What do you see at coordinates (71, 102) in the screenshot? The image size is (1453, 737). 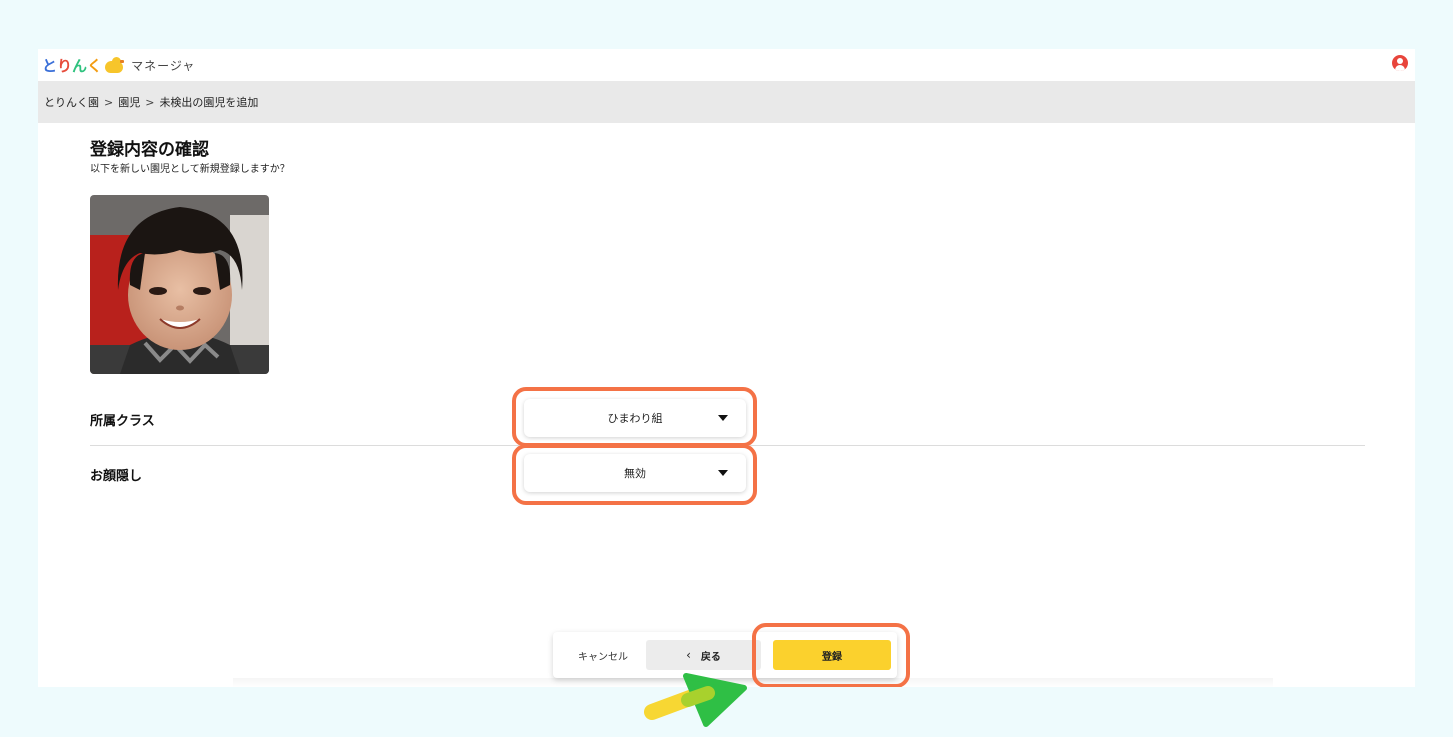 I see `breadcrumb-item-home: とりんく園` at bounding box center [71, 102].